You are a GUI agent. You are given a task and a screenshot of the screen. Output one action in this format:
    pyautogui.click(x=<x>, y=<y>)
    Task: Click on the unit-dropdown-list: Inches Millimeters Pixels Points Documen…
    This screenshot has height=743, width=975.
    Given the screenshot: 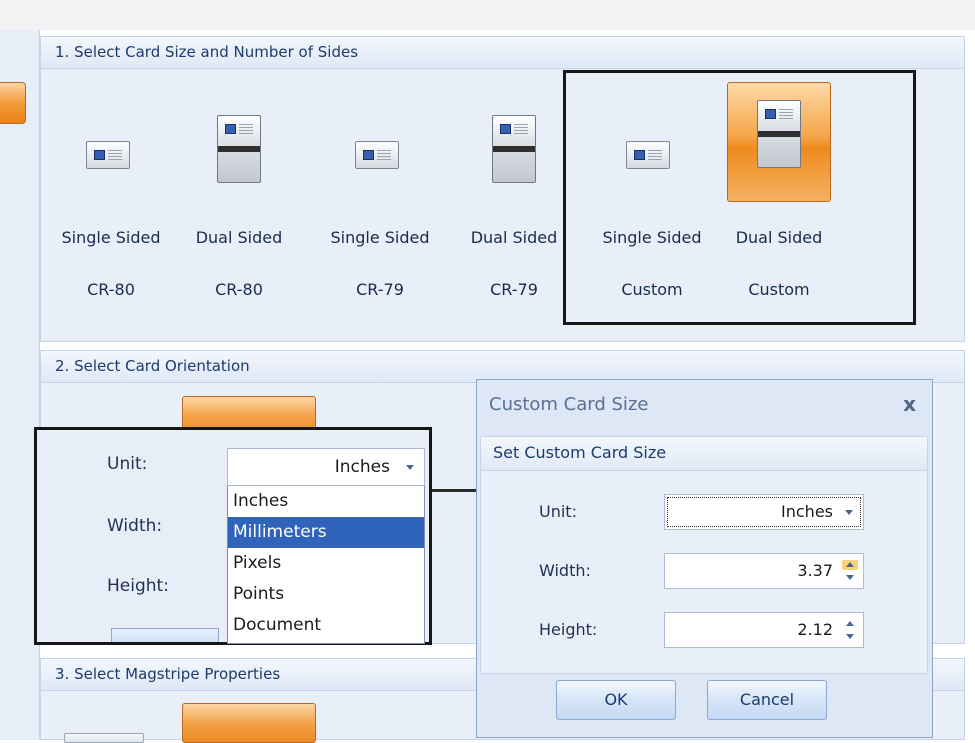 What is the action you would take?
    pyautogui.click(x=326, y=565)
    